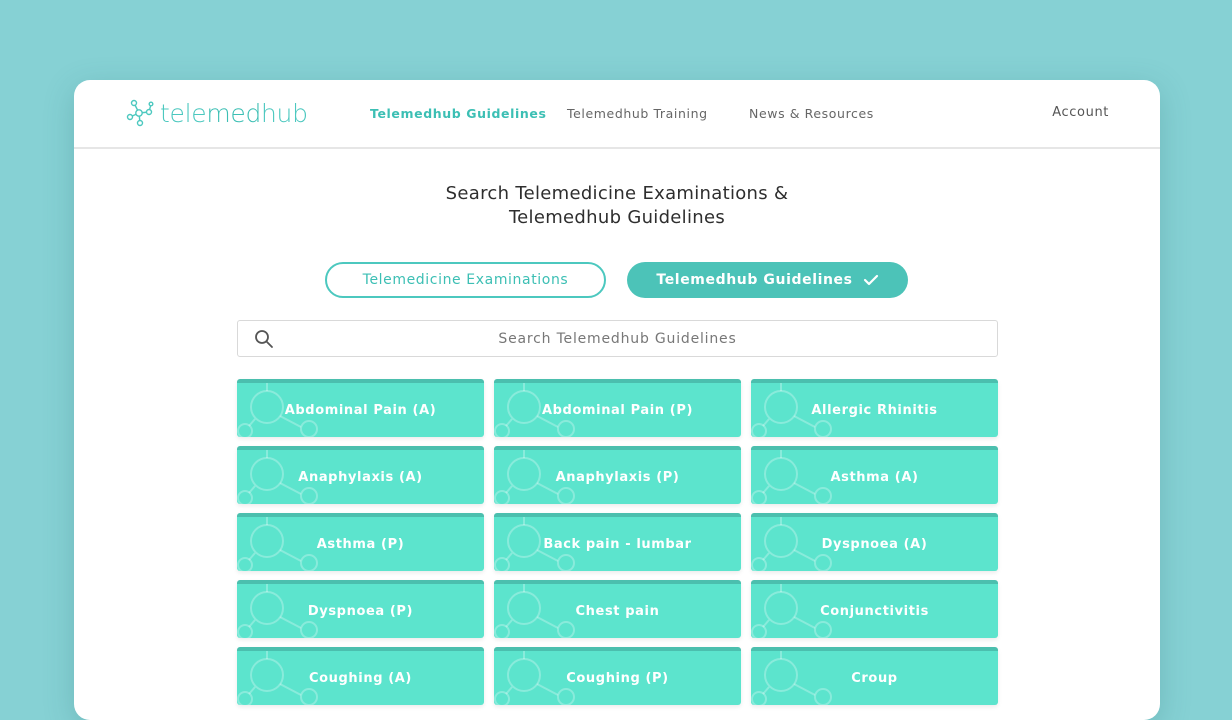  I want to click on guideline-card-label: Coughing (A), so click(360, 678).